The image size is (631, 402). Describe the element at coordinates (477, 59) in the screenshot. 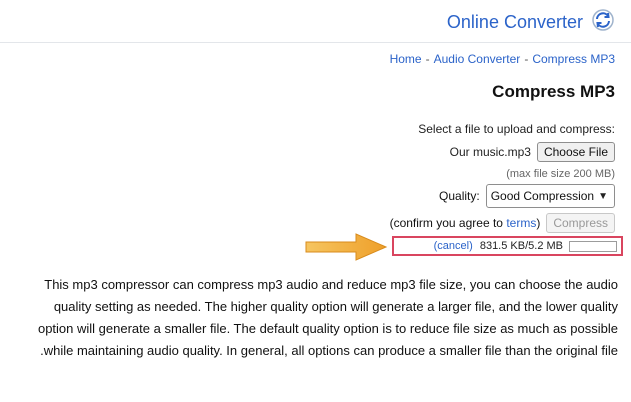

I see `breadcrumb-audio-converter: Audio Converter` at that location.